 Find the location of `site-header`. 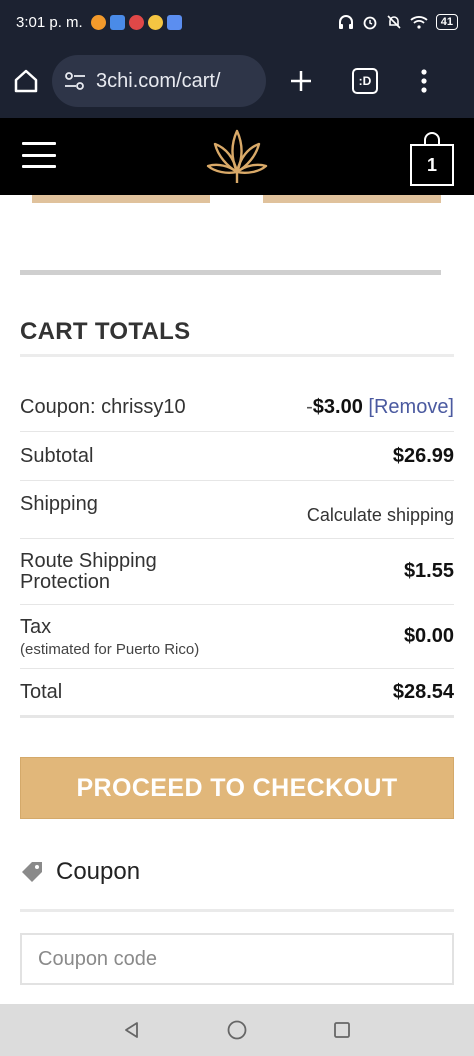

site-header is located at coordinates (237, 156).